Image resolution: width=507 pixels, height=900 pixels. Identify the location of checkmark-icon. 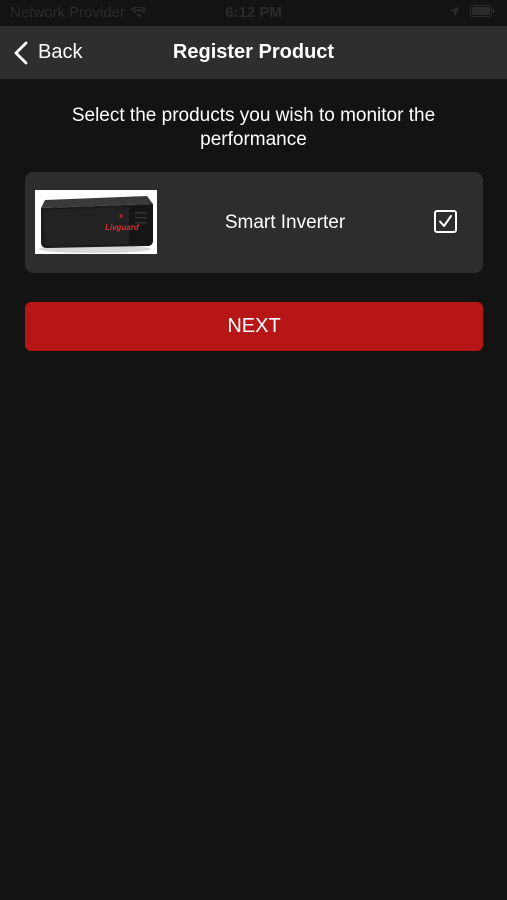
(445, 221).